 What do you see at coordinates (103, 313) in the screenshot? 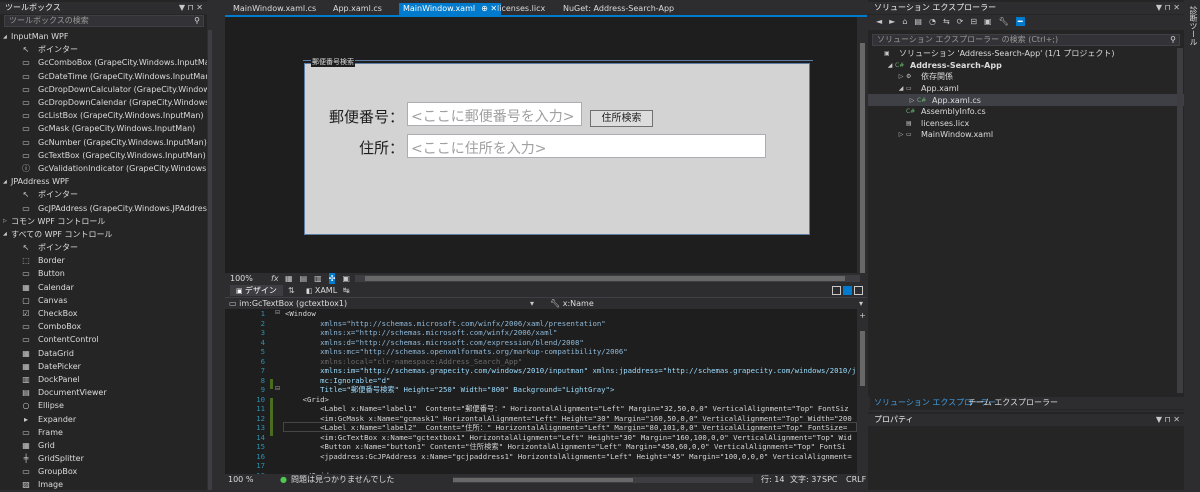
I see `toolbox-item: ☑ CheckBox` at bounding box center [103, 313].